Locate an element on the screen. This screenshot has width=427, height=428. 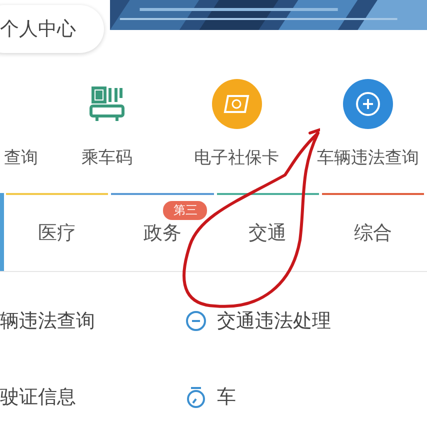
stopwatch-icon is located at coordinates (196, 397).